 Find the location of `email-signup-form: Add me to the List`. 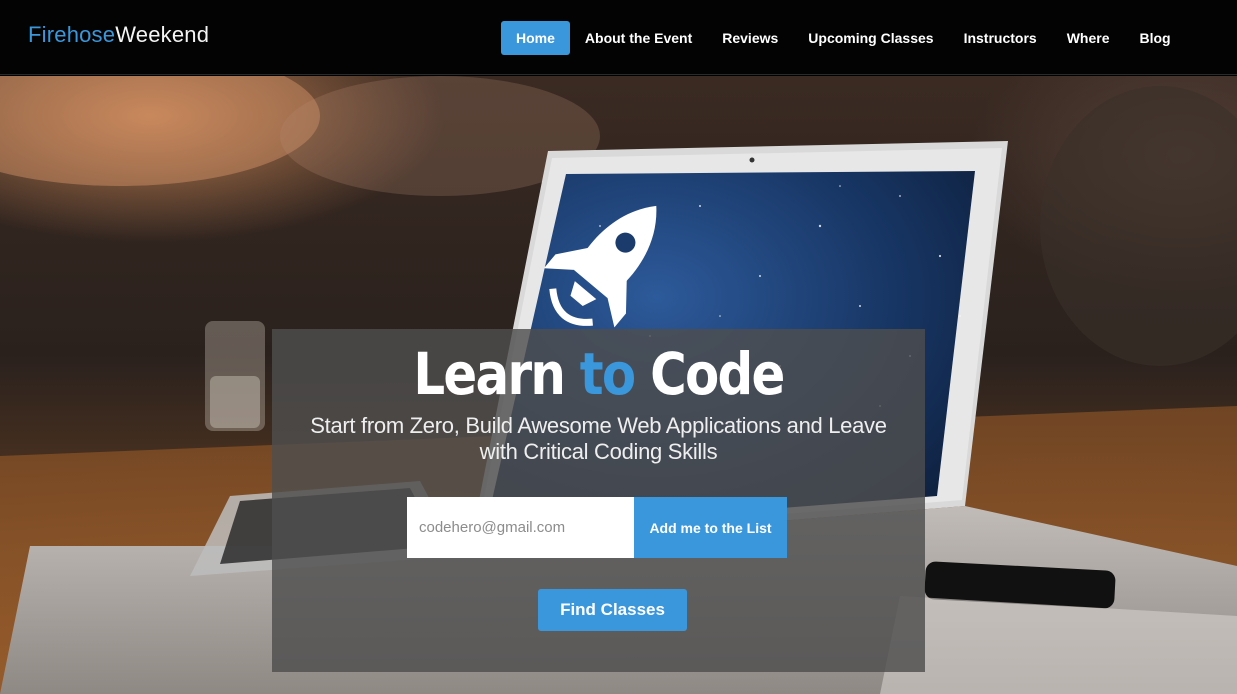

email-signup-form: Add me to the List is located at coordinates (597, 527).